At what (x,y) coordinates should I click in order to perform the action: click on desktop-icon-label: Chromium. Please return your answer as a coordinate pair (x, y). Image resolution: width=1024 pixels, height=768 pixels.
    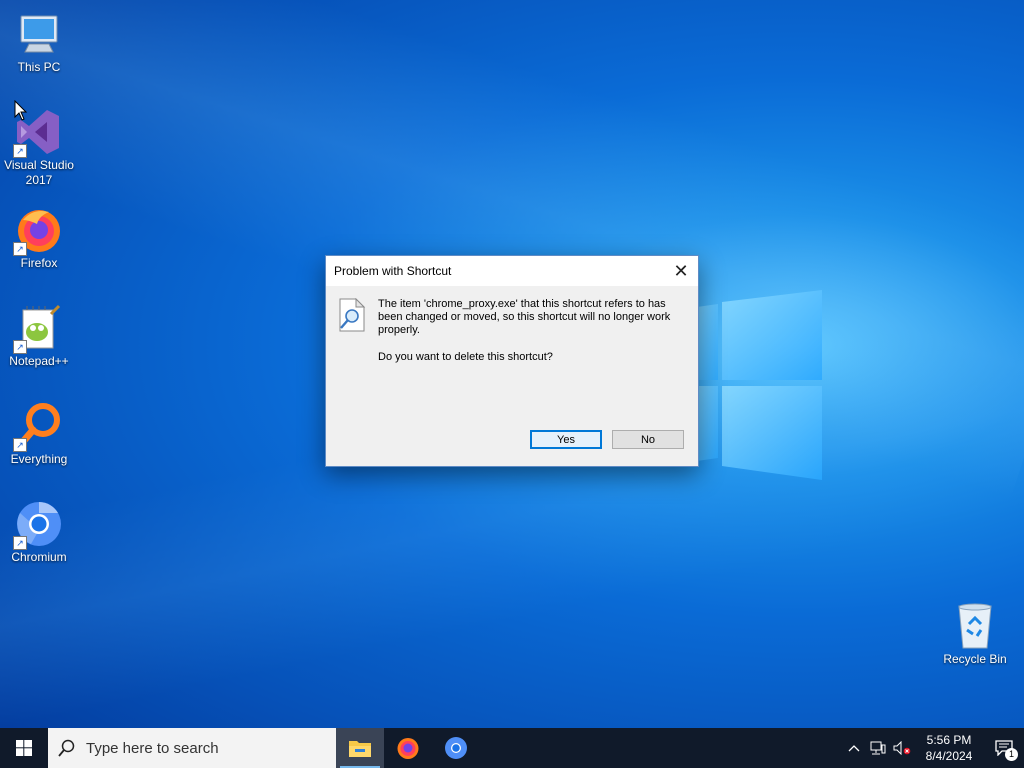
    Looking at the image, I should click on (39, 557).